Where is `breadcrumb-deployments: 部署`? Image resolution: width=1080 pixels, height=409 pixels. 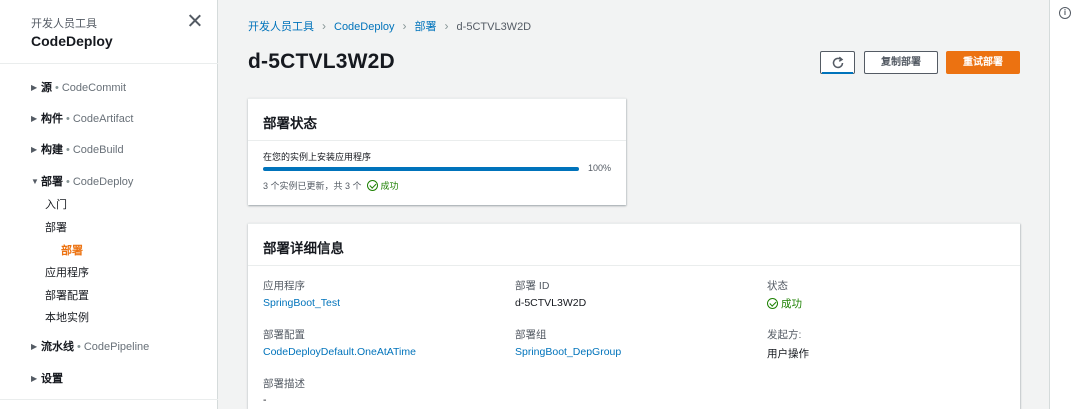 breadcrumb-deployments: 部署 is located at coordinates (426, 27).